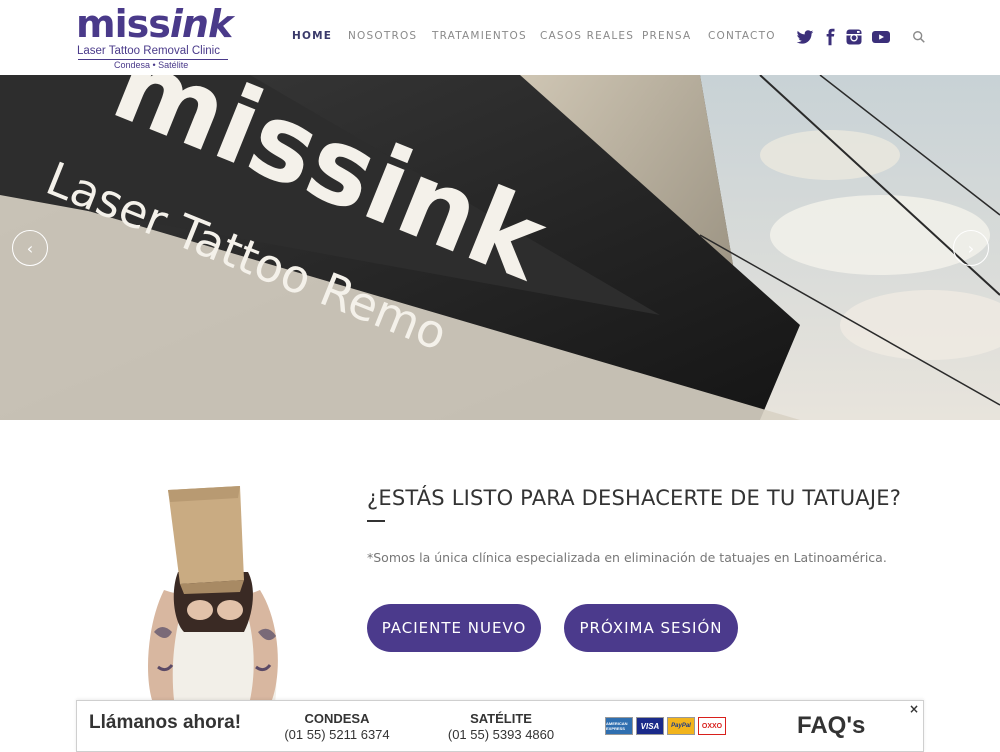 The height and width of the screenshot is (752, 1000). Describe the element at coordinates (148, 51) in the screenshot. I see `logo-subtitle: Laser Tattoo Removal Clinic` at that location.